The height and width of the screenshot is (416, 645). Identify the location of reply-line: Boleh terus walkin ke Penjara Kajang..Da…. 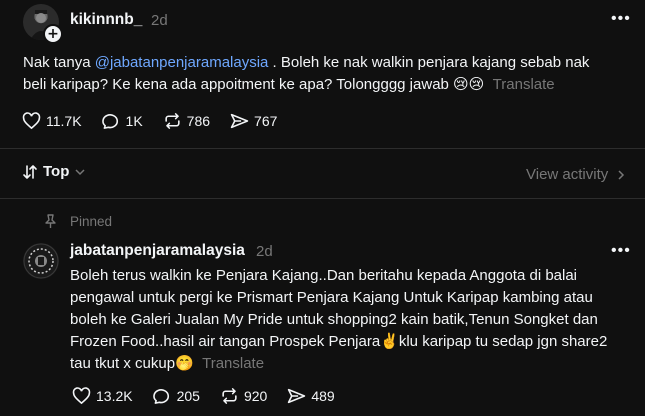
(324, 275).